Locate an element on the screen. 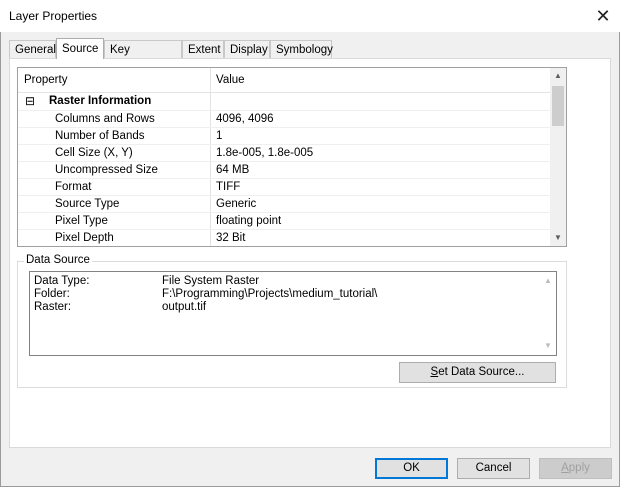 Image resolution: width=620 pixels, height=487 pixels. tab-display: Display is located at coordinates (247, 49).